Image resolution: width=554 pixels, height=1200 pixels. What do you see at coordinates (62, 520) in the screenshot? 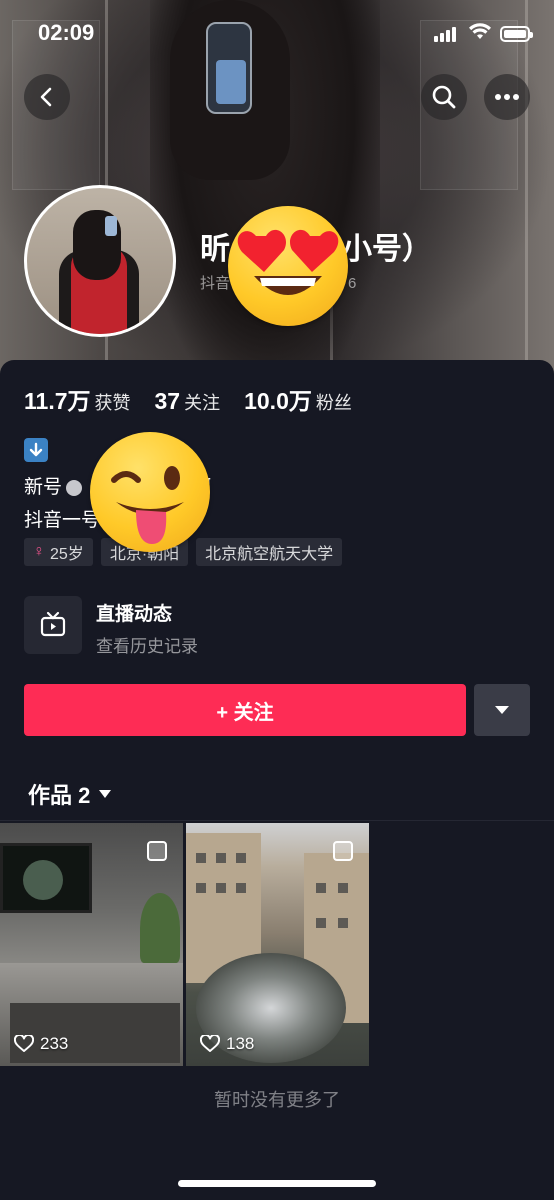
I see `bio-line-2: 抖音一号` at bounding box center [62, 520].